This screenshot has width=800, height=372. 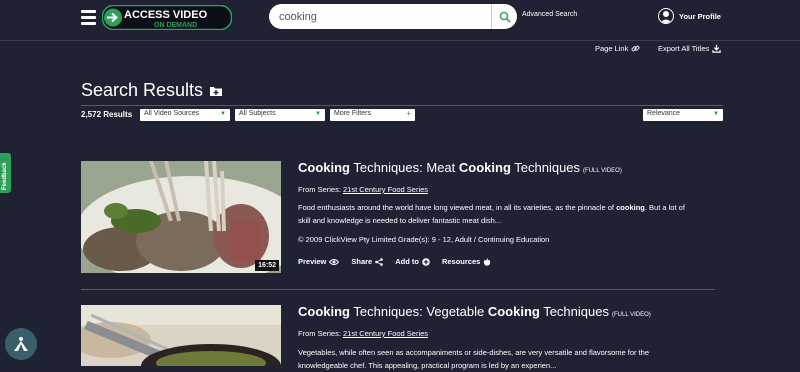 What do you see at coordinates (666, 16) in the screenshot?
I see `user-icon` at bounding box center [666, 16].